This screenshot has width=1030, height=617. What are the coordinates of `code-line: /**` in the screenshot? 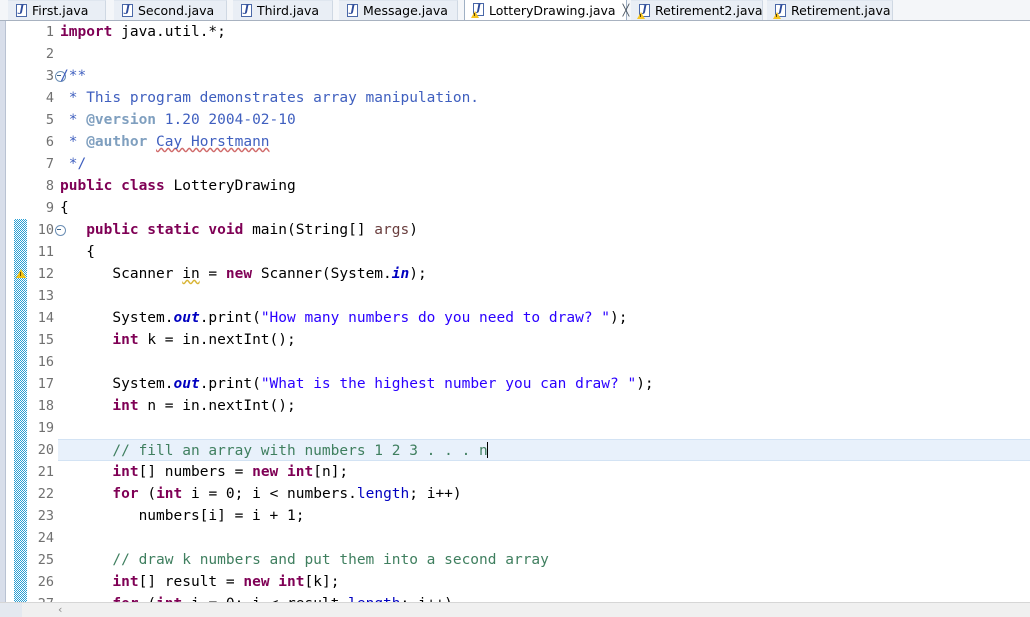 It's located at (544, 76).